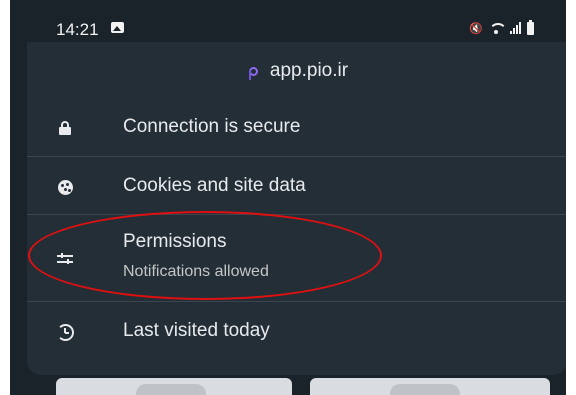  What do you see at coordinates (253, 71) in the screenshot?
I see `pio-logo-icon` at bounding box center [253, 71].